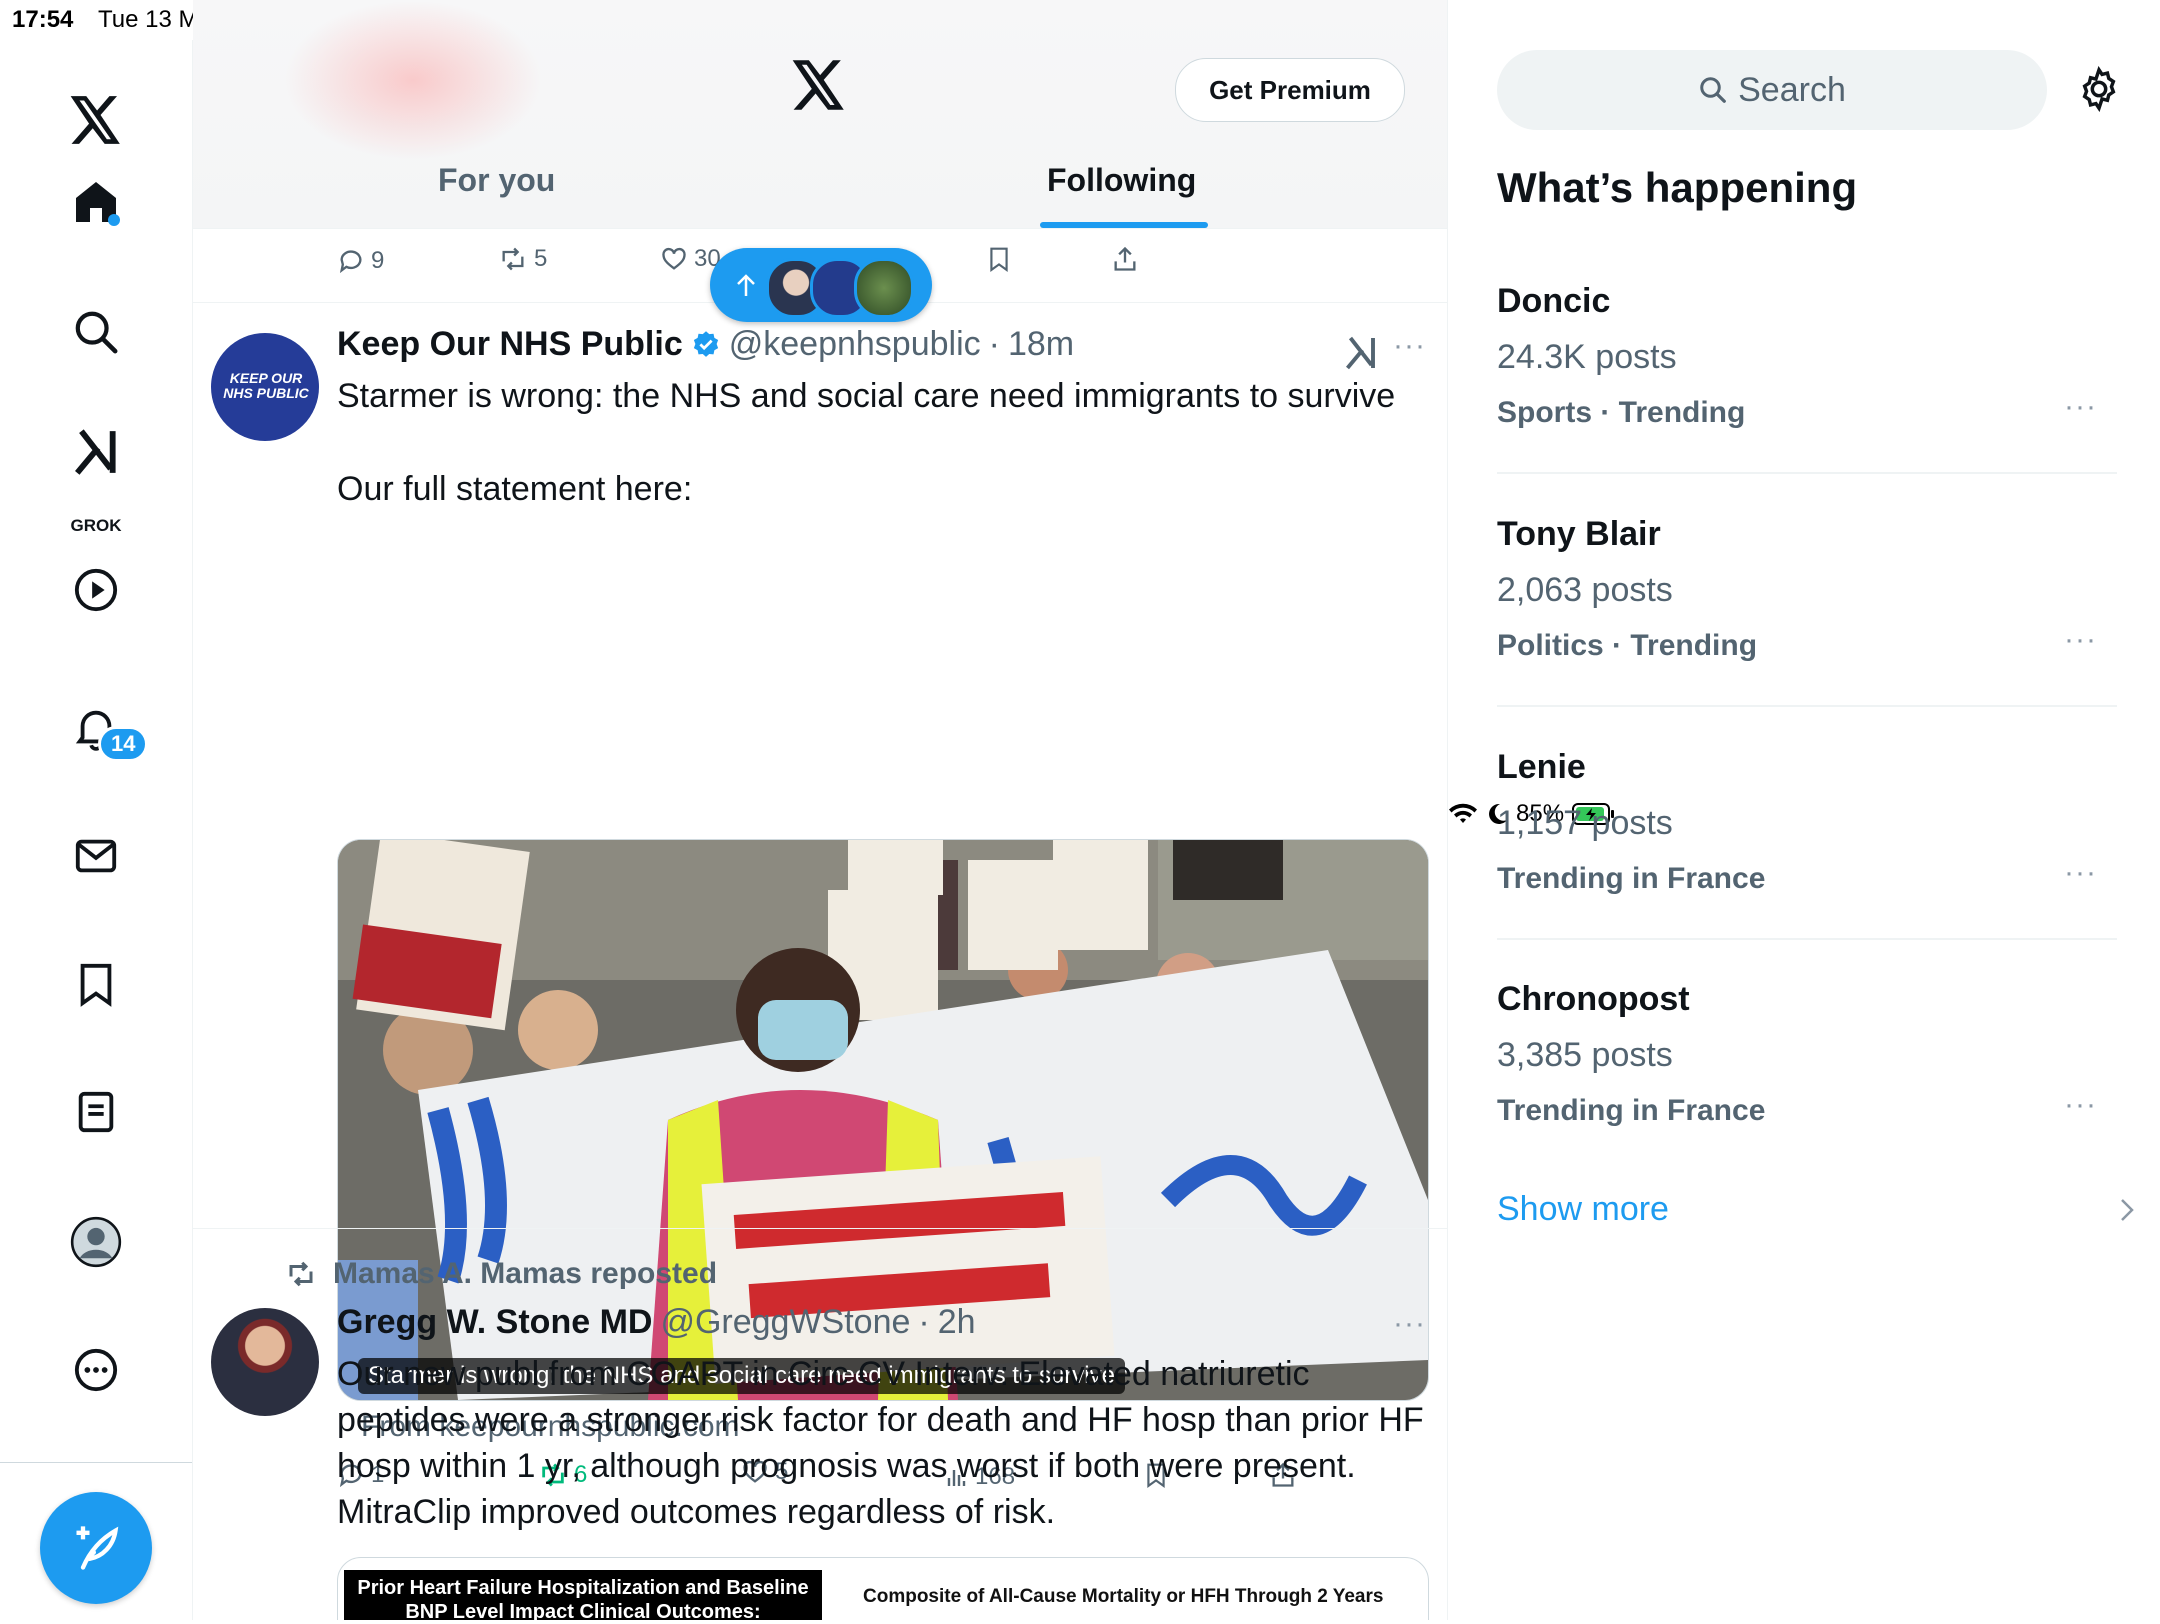  Describe the element at coordinates (43, 19) in the screenshot. I see `status-time: 17:54` at that location.